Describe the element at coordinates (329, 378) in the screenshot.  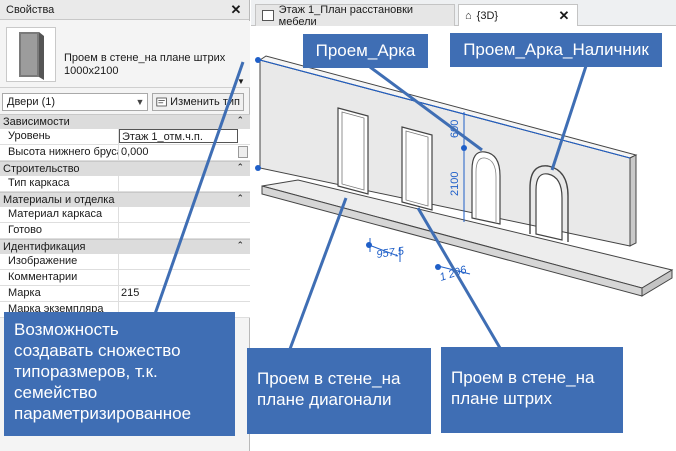
I see `callout-diagonal-line: Проем в стене_на` at that location.